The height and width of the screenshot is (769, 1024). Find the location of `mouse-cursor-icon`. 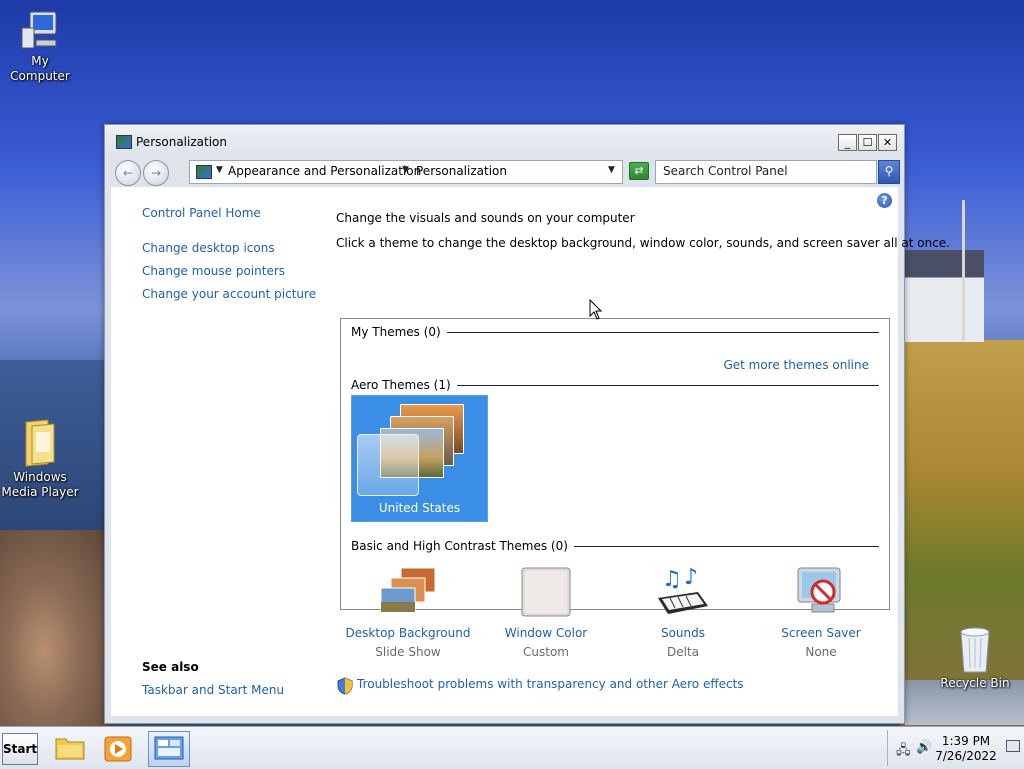

mouse-cursor-icon is located at coordinates (596, 311).